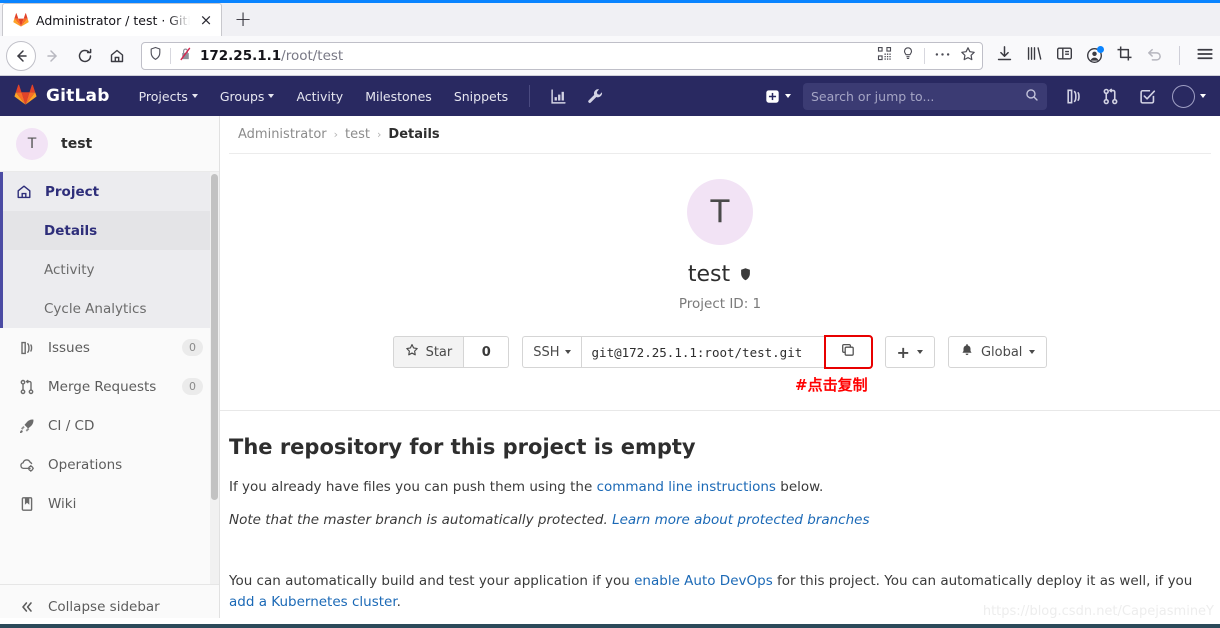 The image size is (1220, 628). I want to click on account-icon, so click(1095, 55).